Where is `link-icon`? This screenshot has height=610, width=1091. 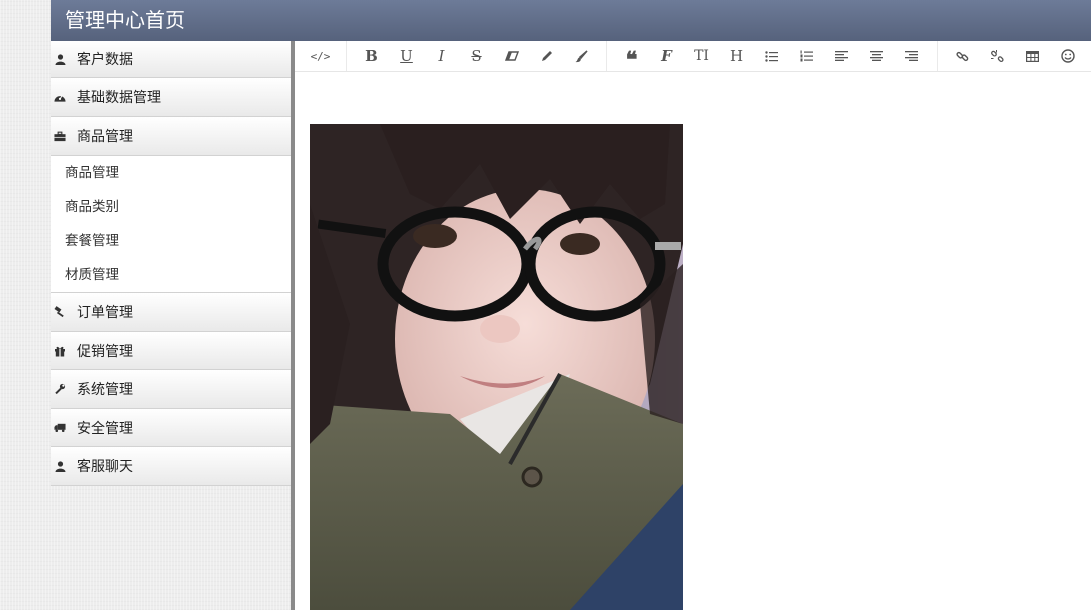 link-icon is located at coordinates (962, 56).